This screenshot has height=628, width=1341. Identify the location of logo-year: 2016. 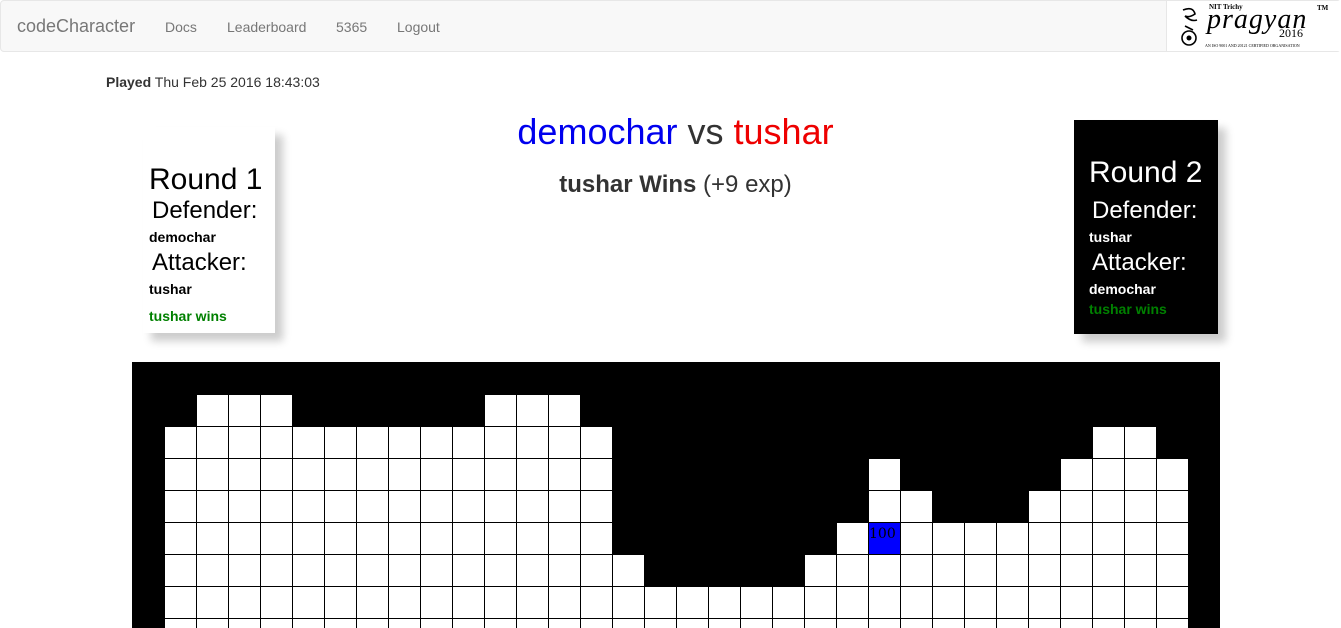
(1291, 33).